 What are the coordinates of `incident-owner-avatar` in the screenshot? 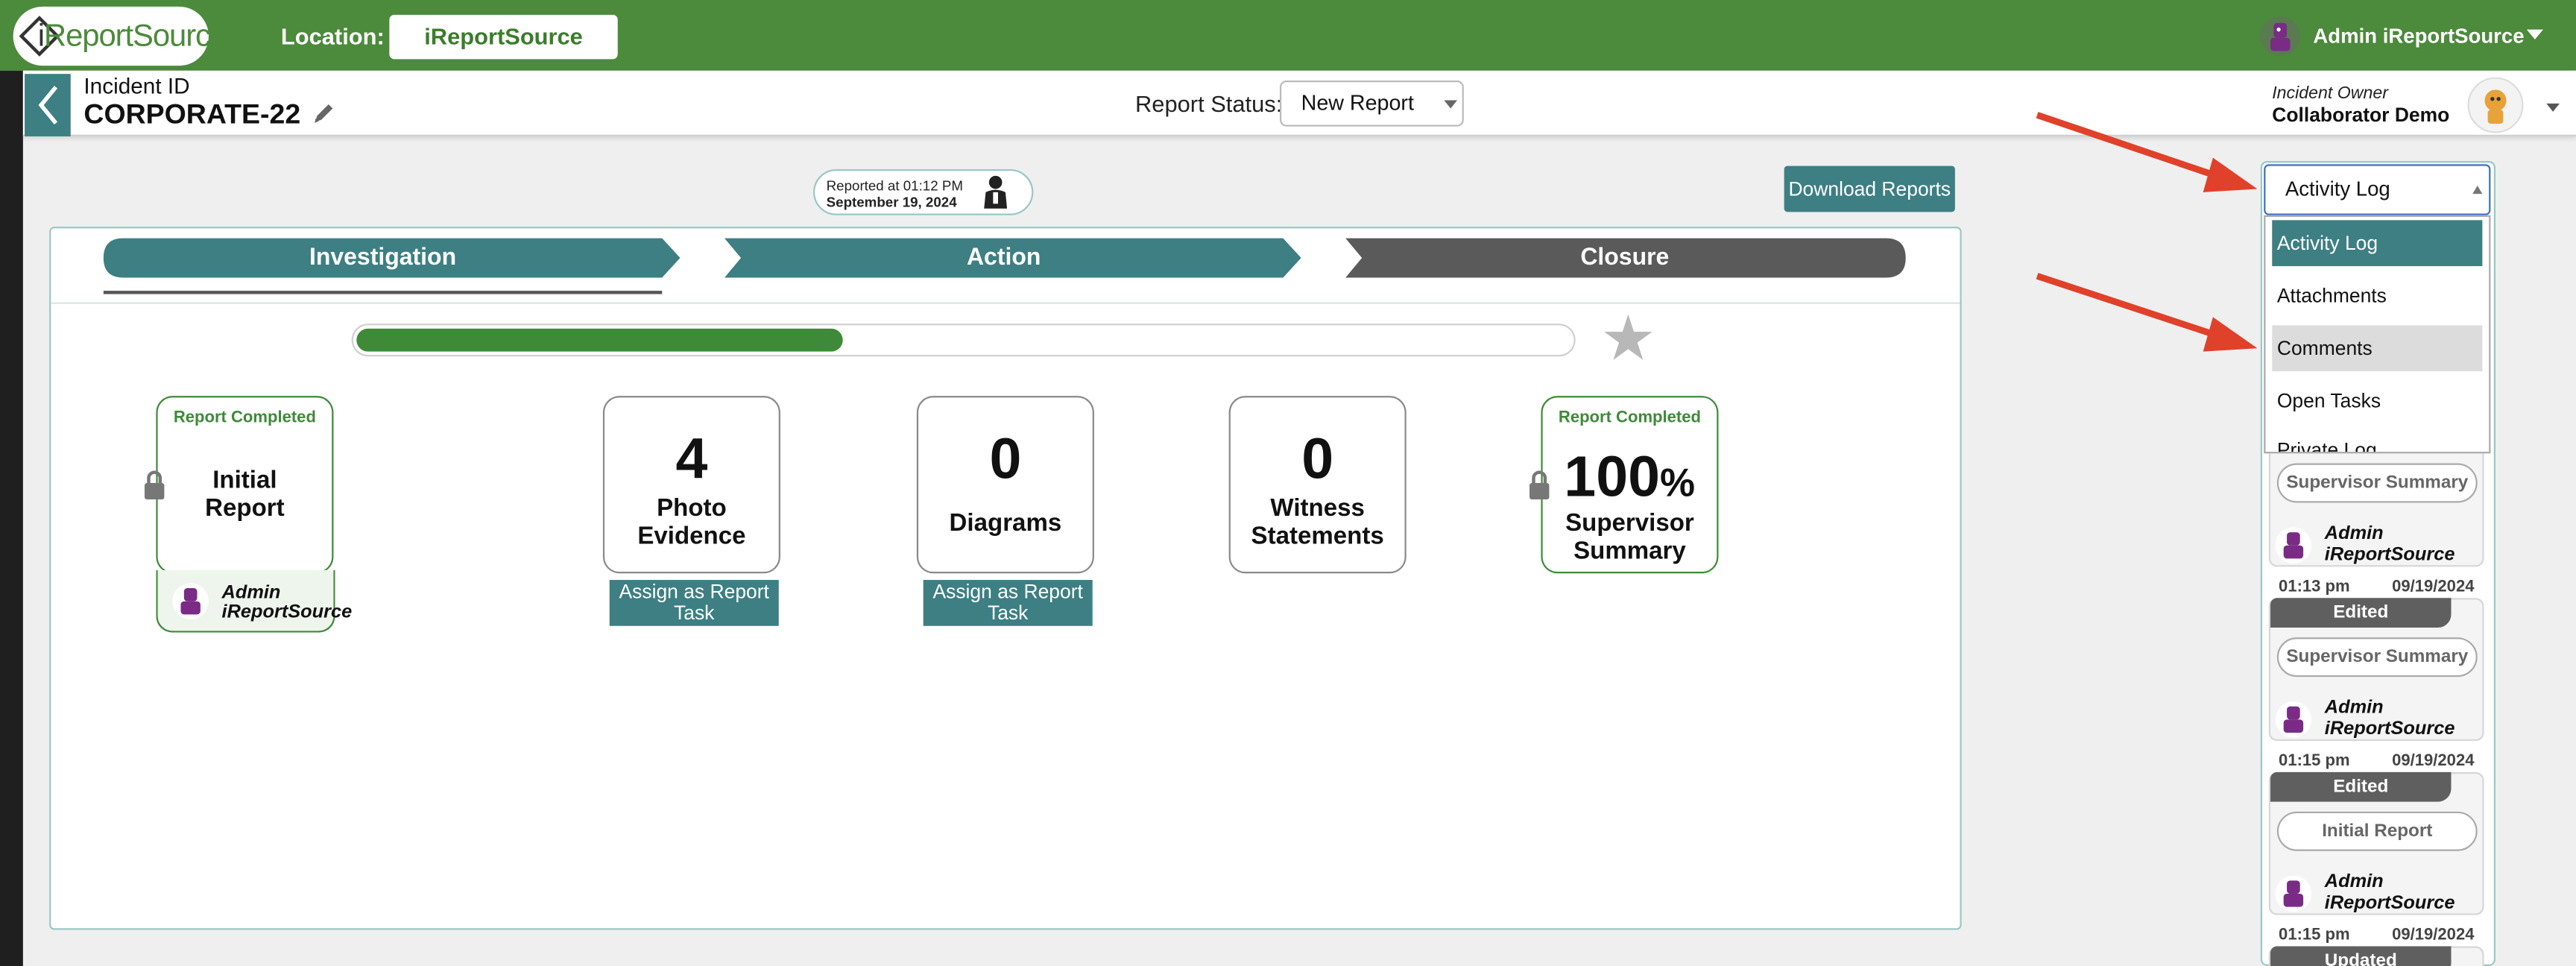 It's located at (2495, 105).